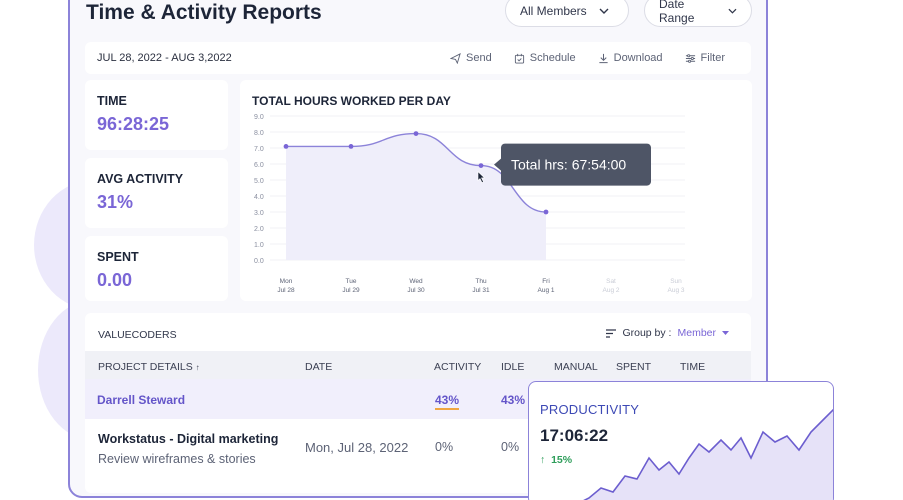  What do you see at coordinates (481, 290) in the screenshot?
I see `x-tick-date: Jul 31` at bounding box center [481, 290].